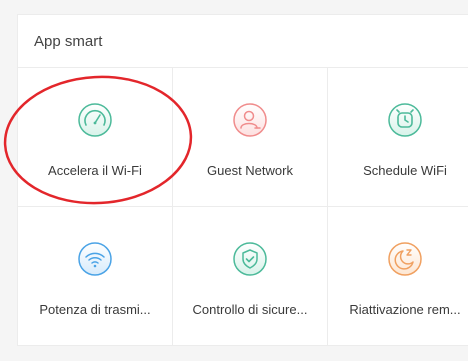 This screenshot has width=468, height=361. Describe the element at coordinates (250, 259) in the screenshot. I see `shield-check-icon` at that location.